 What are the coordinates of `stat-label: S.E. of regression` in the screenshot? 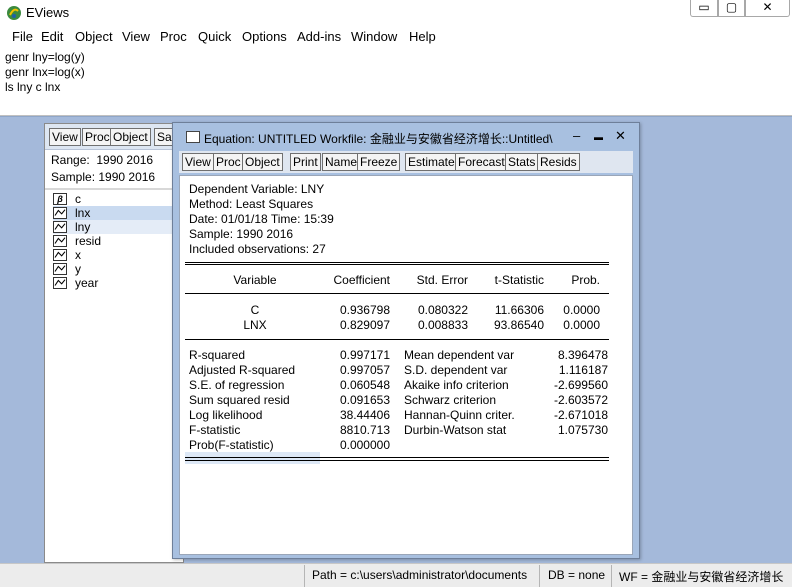 It's located at (237, 385).